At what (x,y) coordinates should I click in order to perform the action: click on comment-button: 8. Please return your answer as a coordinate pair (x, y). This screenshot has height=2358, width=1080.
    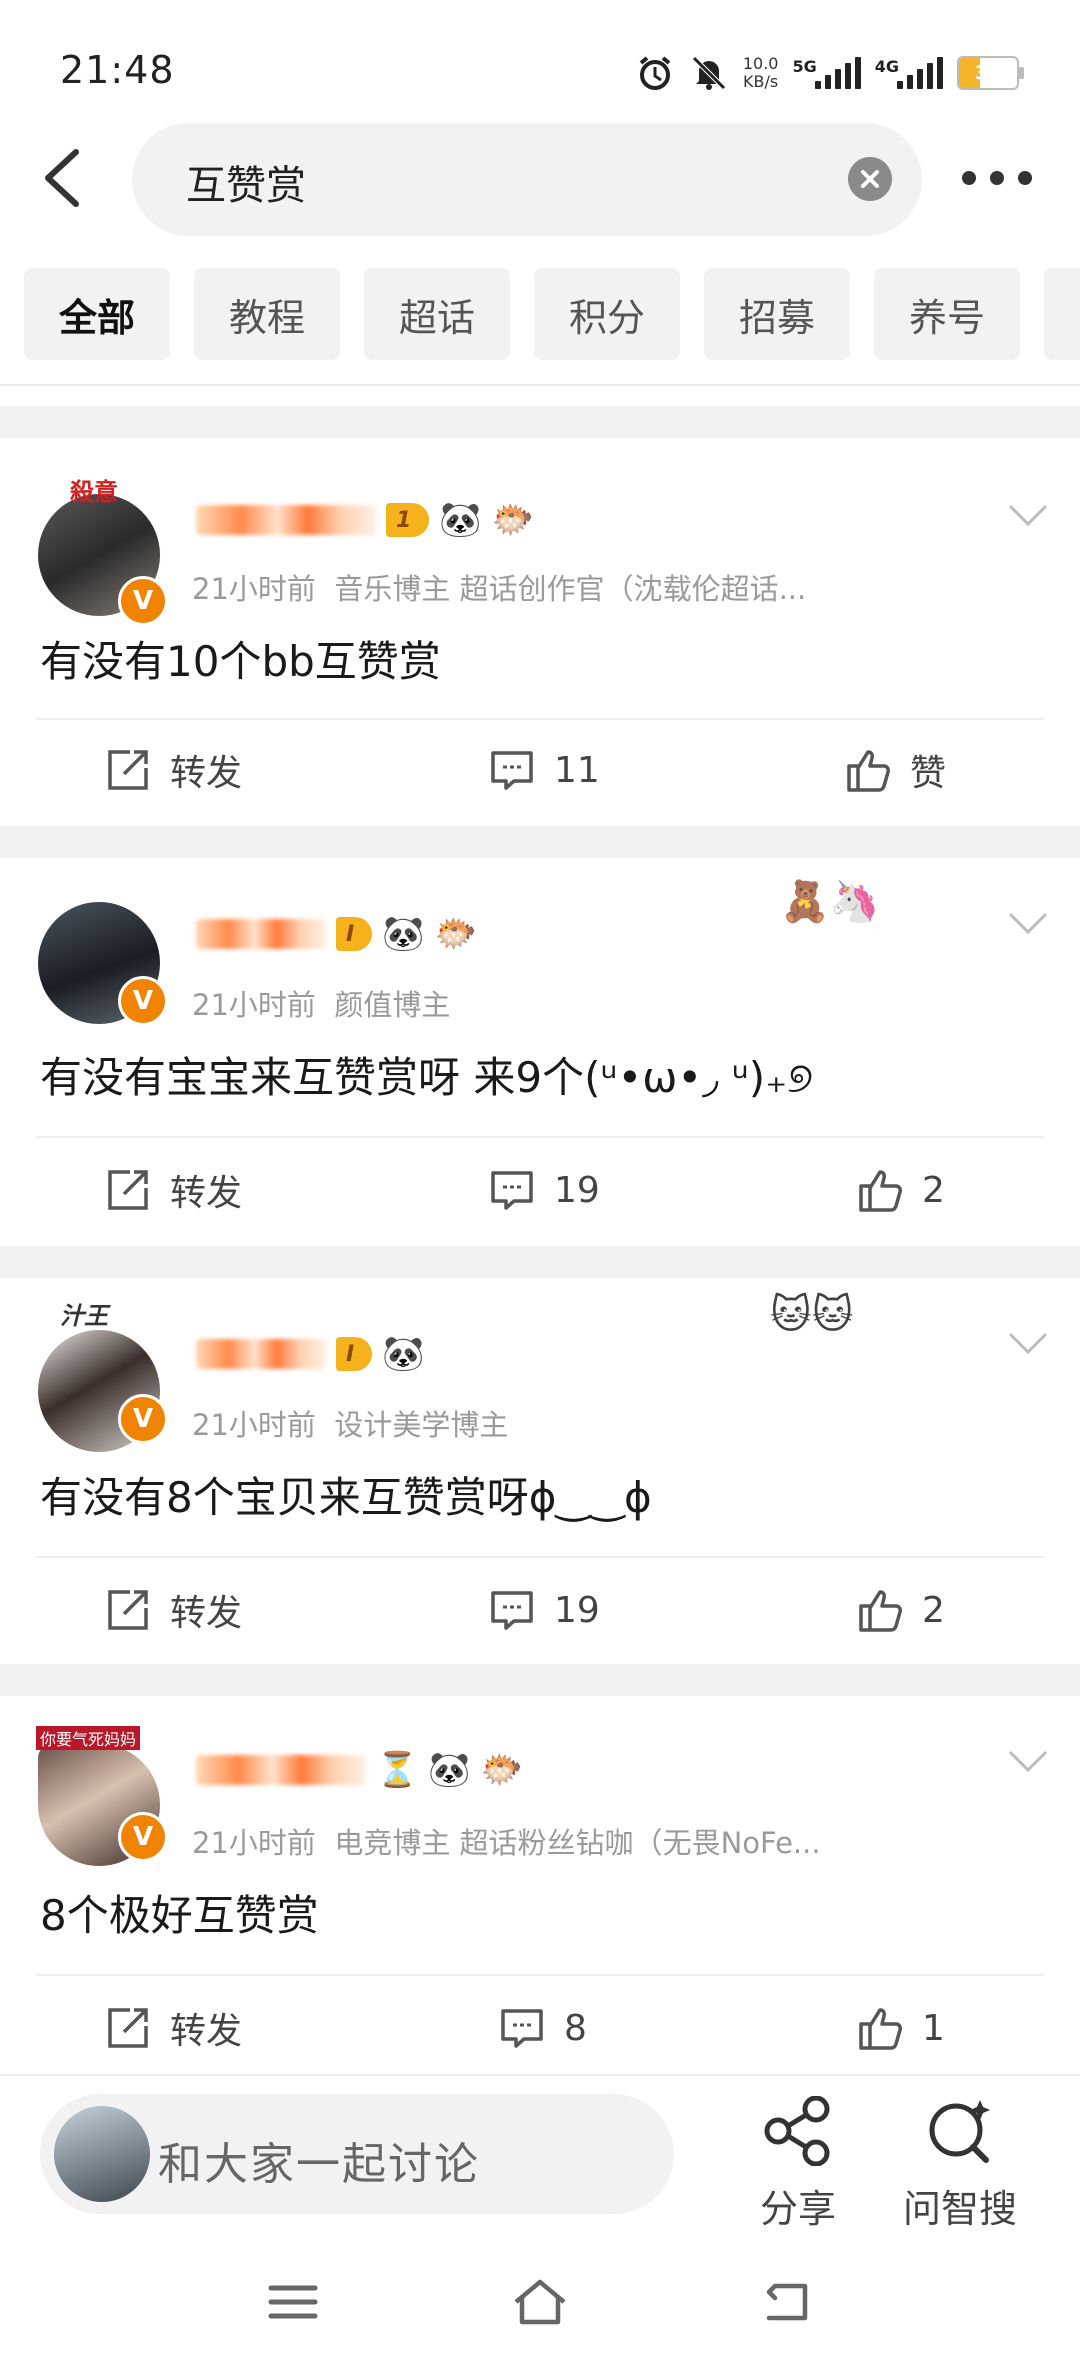
    Looking at the image, I should click on (542, 2028).